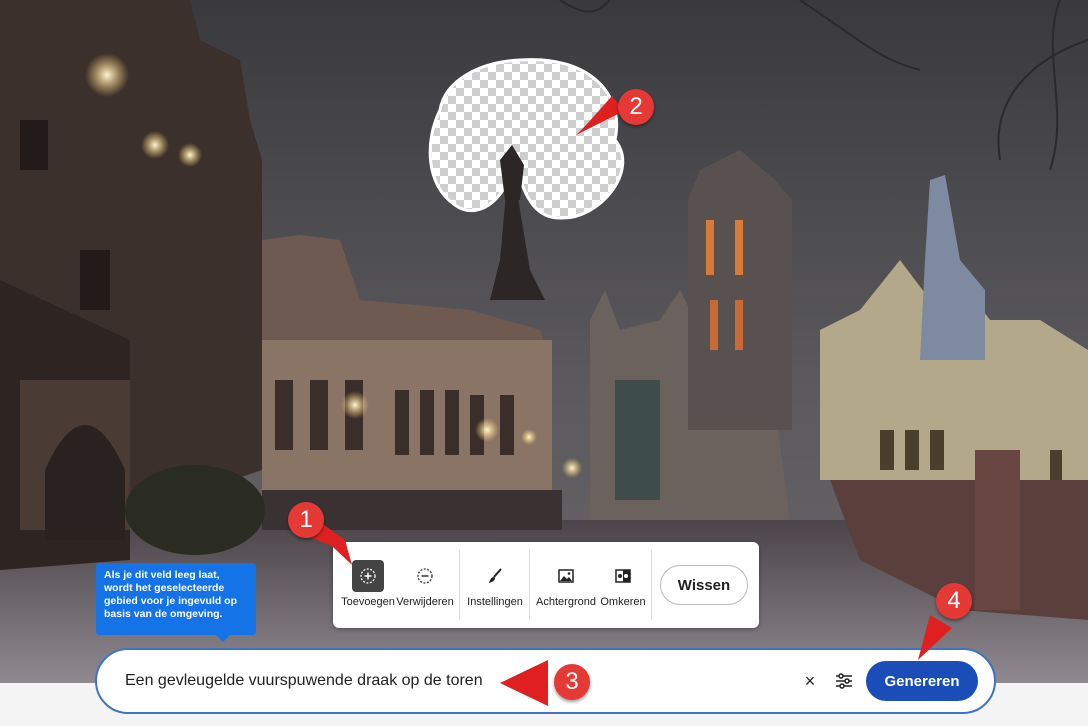 The width and height of the screenshot is (1088, 726). What do you see at coordinates (368, 602) in the screenshot?
I see `tool-add-label: Toevoegen` at bounding box center [368, 602].